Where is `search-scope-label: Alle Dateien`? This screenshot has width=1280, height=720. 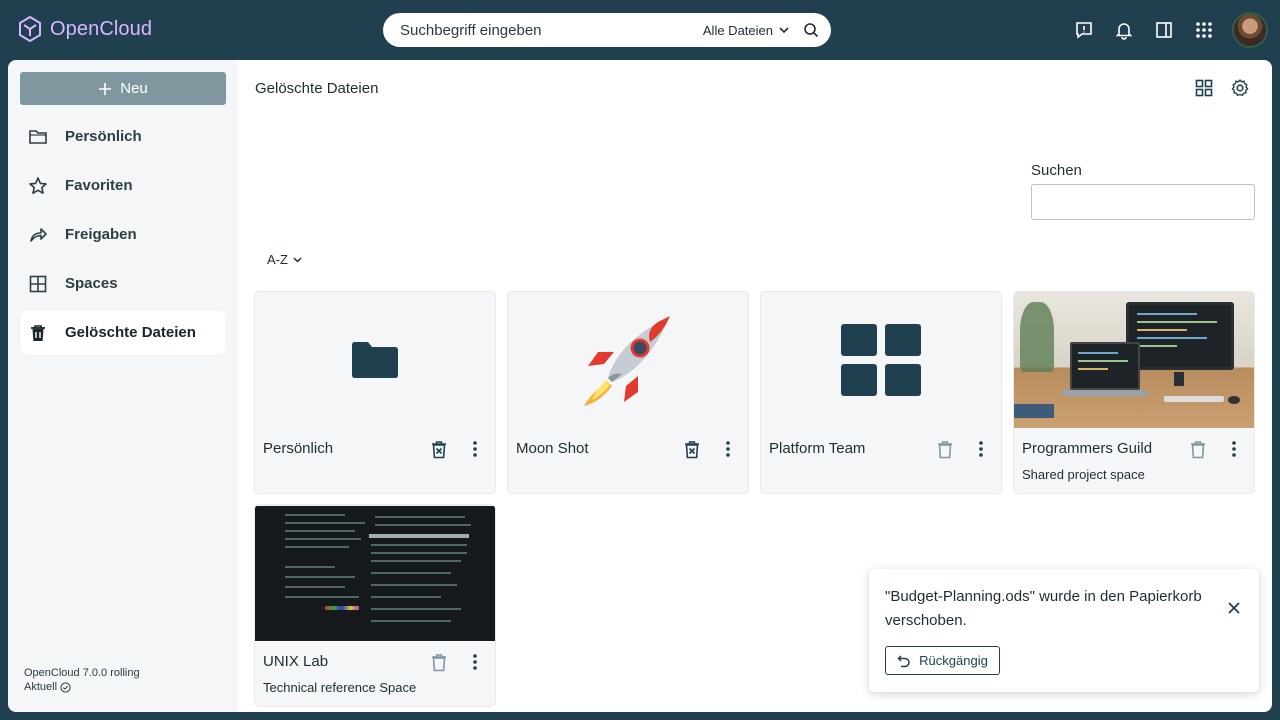
search-scope-label: Alle Dateien is located at coordinates (737, 30).